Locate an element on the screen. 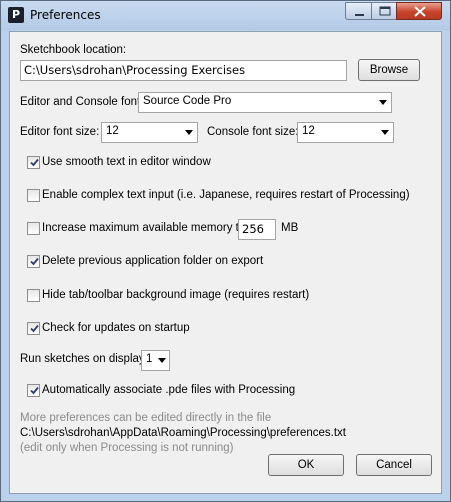 The width and height of the screenshot is (451, 502). ok-button: OK is located at coordinates (306, 465).